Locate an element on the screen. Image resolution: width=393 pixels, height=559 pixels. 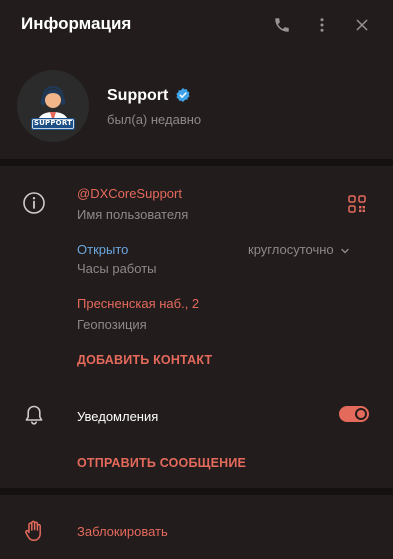
notifications-label: Уведомления is located at coordinates (118, 416).